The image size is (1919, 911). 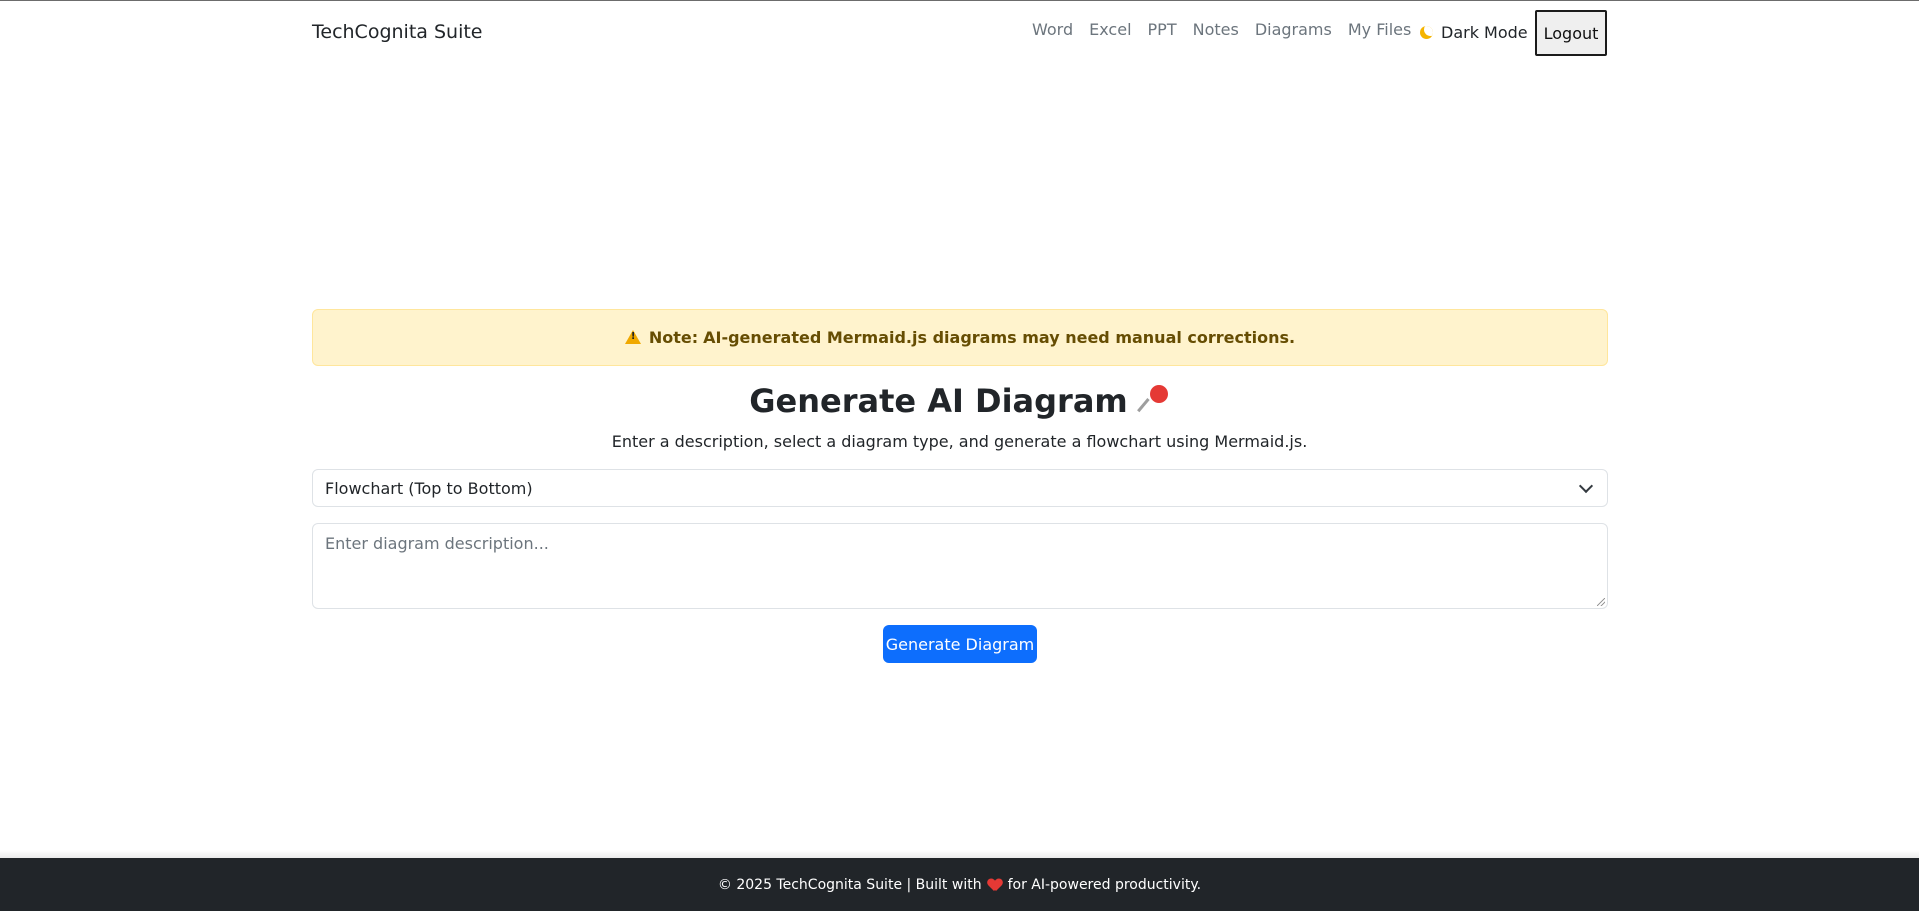 What do you see at coordinates (1104, 884) in the screenshot?
I see `footer-text-after: for AI-powered productivity.` at bounding box center [1104, 884].